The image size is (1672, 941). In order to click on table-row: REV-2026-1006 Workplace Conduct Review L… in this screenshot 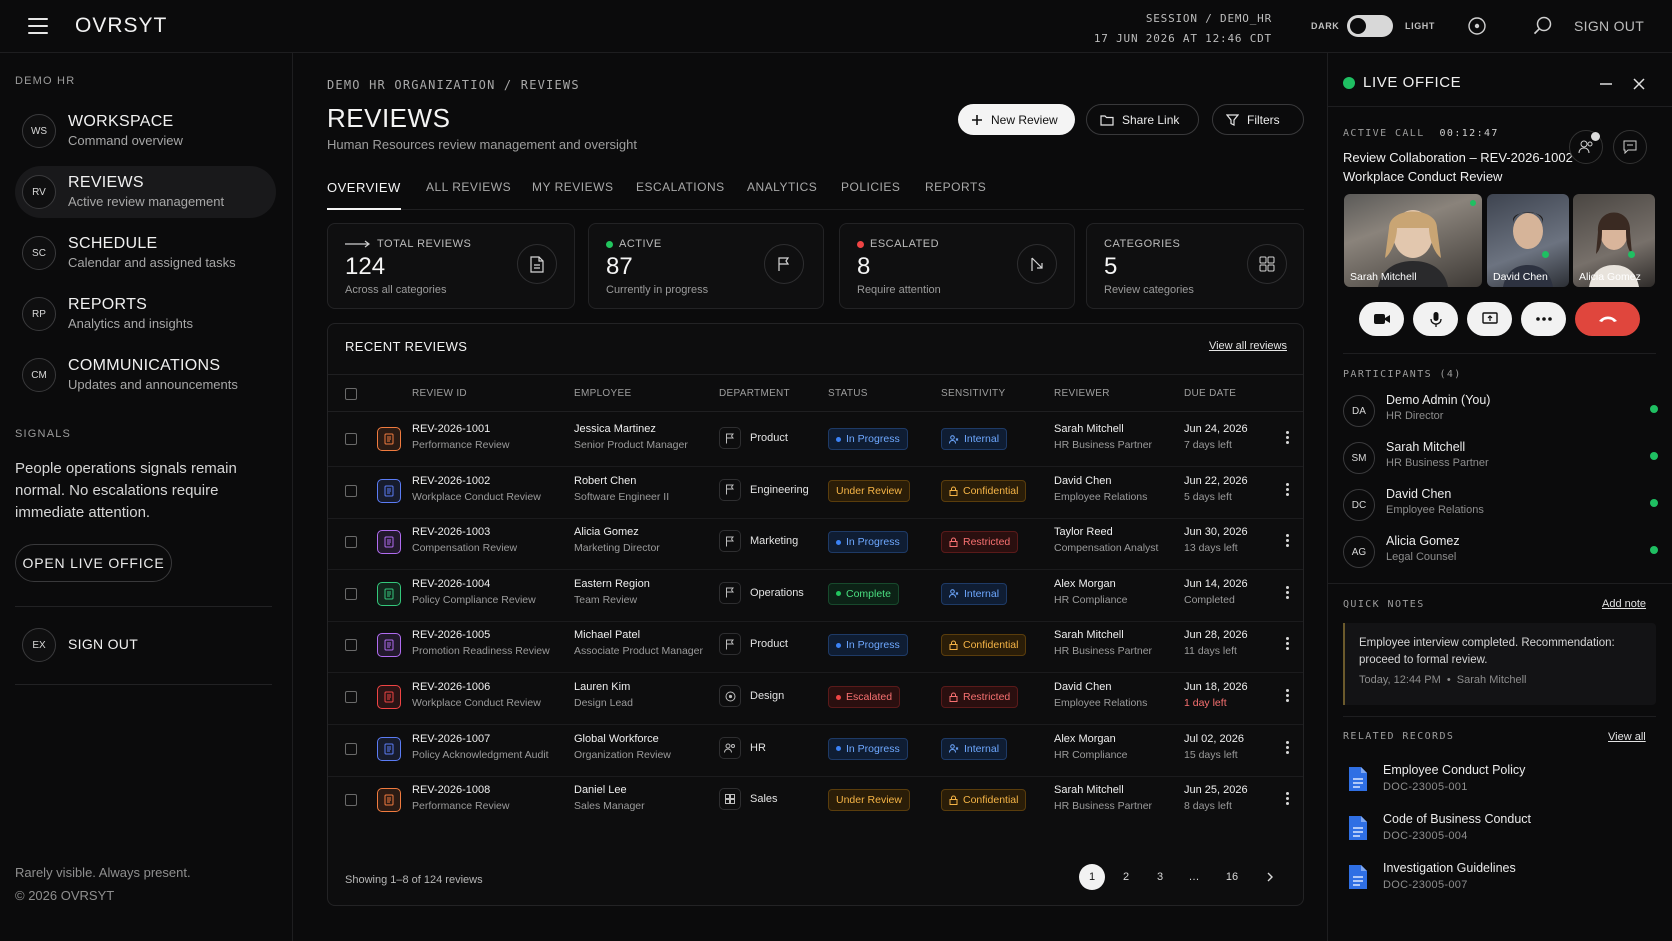, I will do `click(815, 697)`.